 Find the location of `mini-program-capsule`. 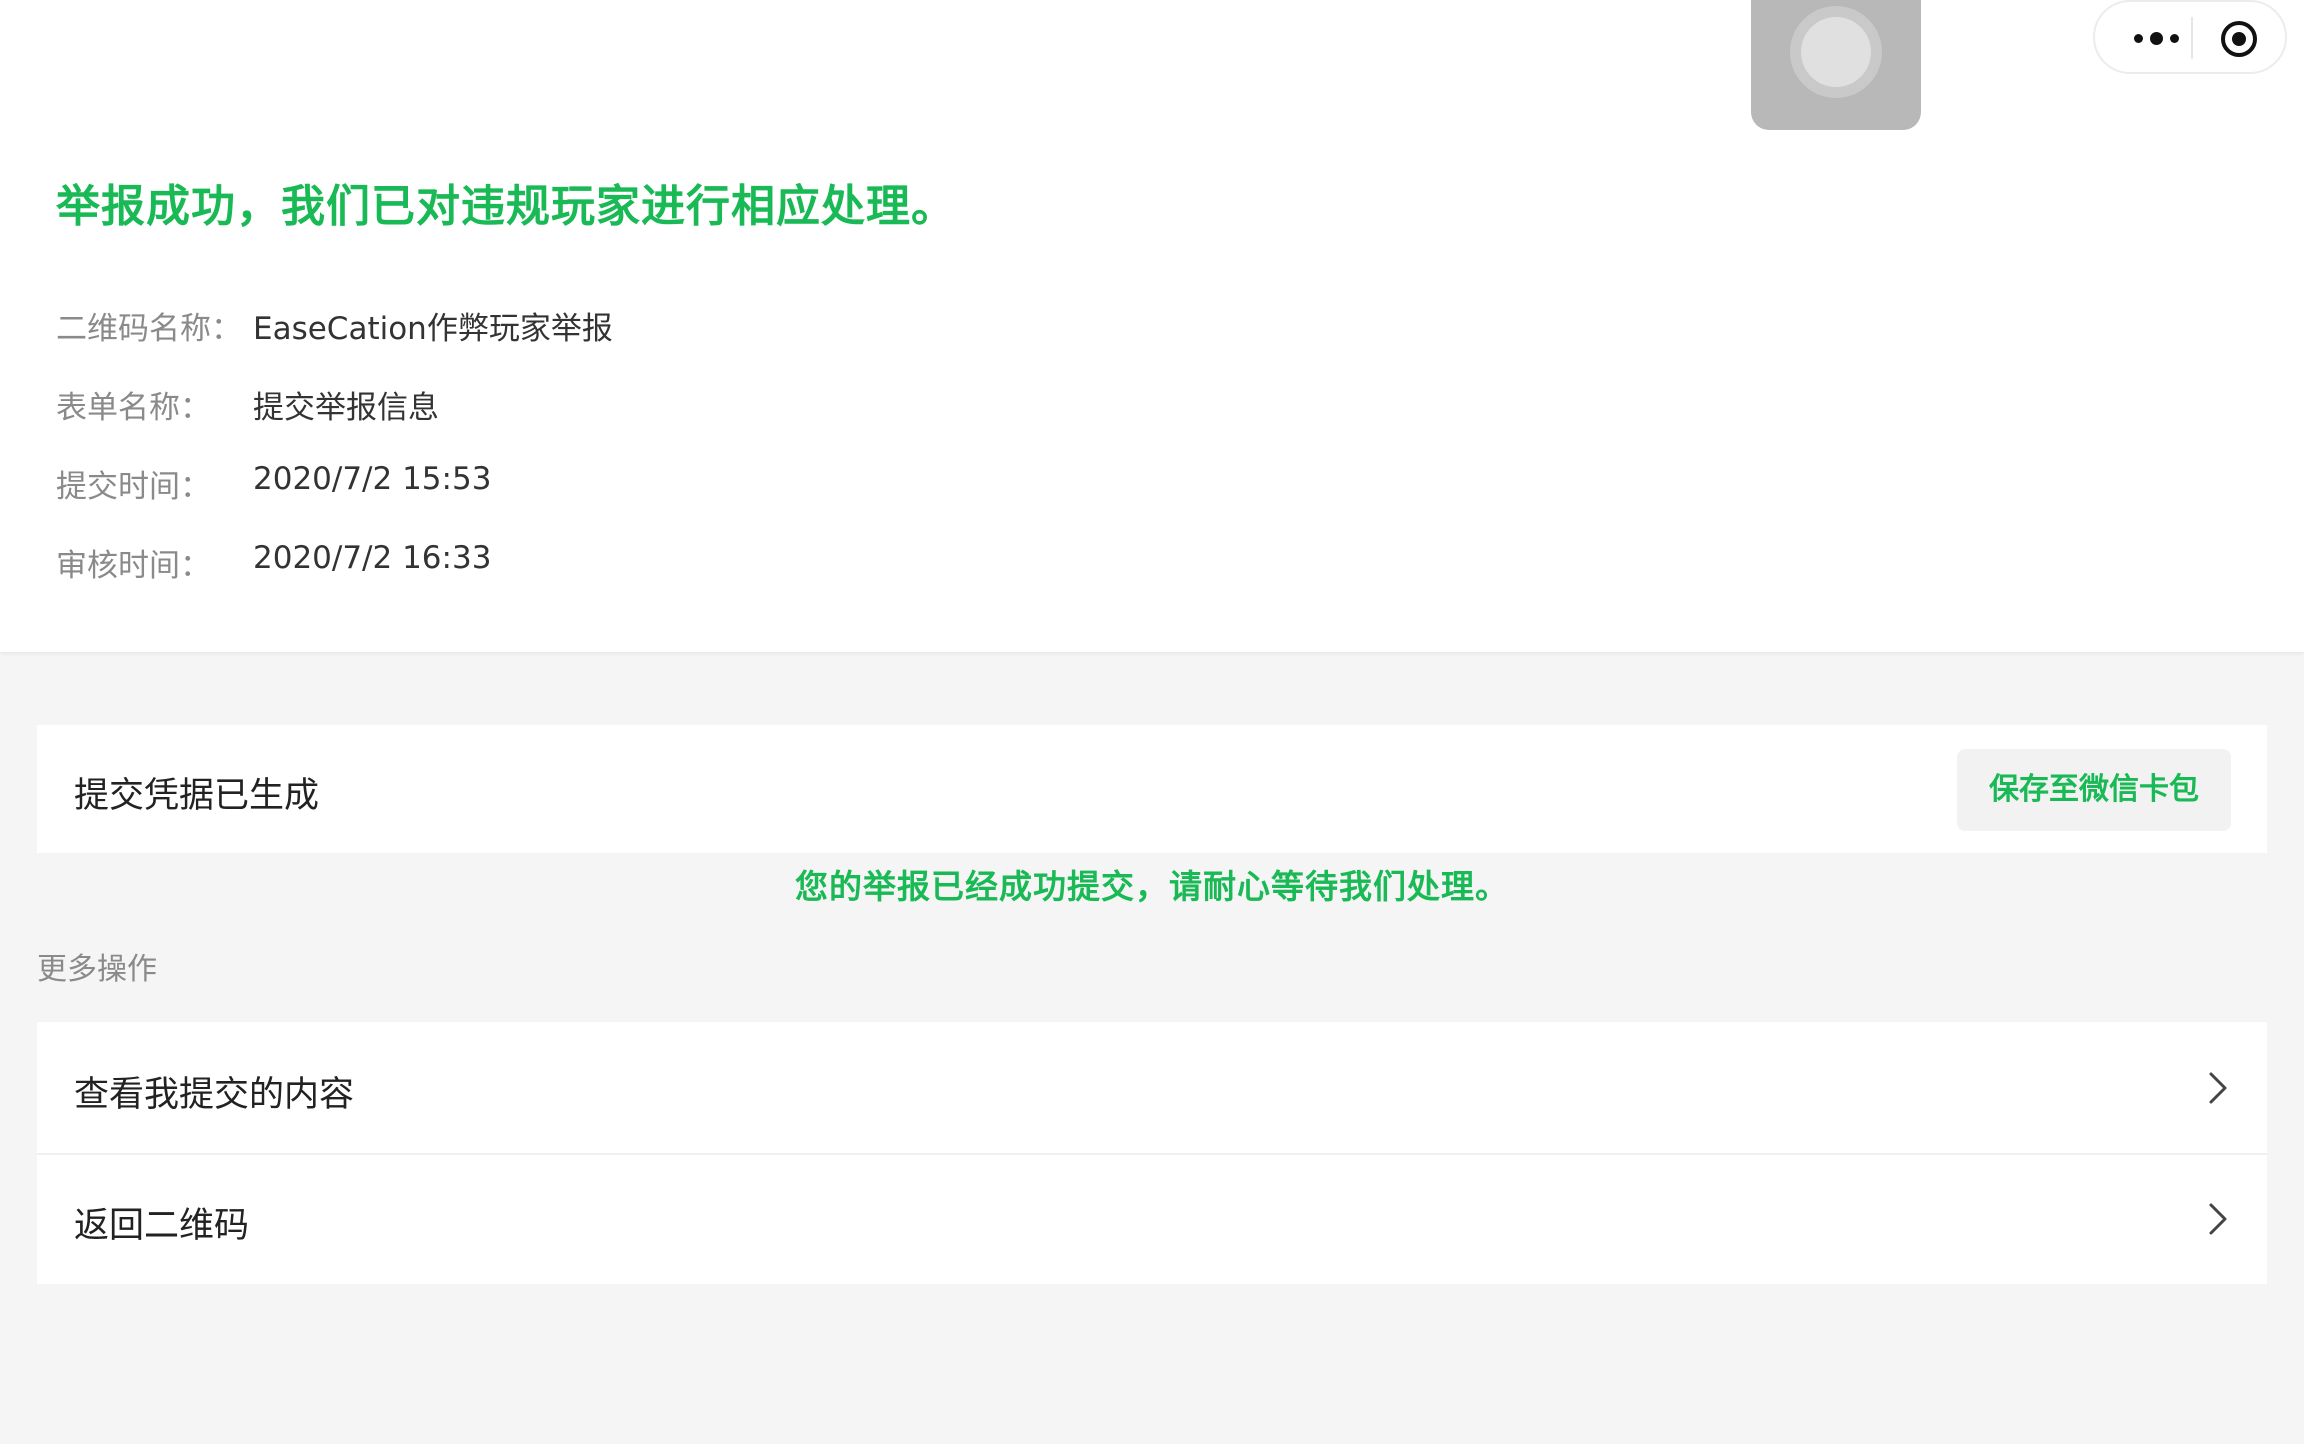

mini-program-capsule is located at coordinates (2190, 37).